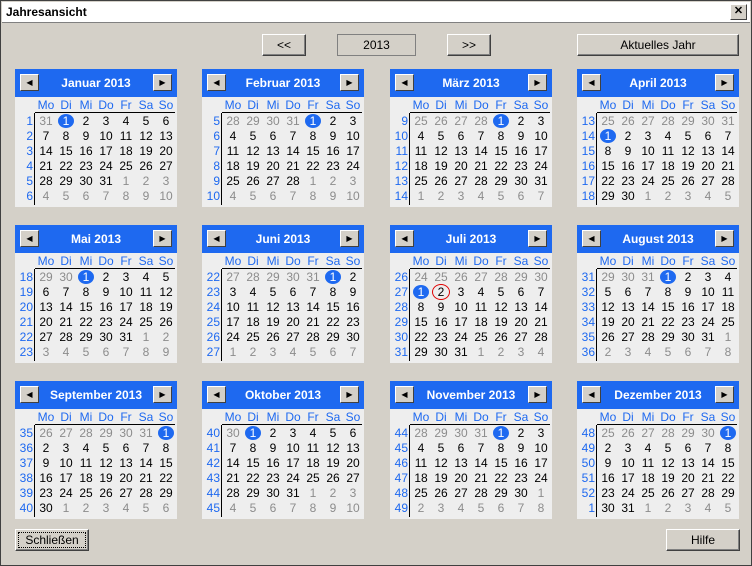 The width and height of the screenshot is (752, 566). I want to click on day-cell: 7, so click(353, 352).